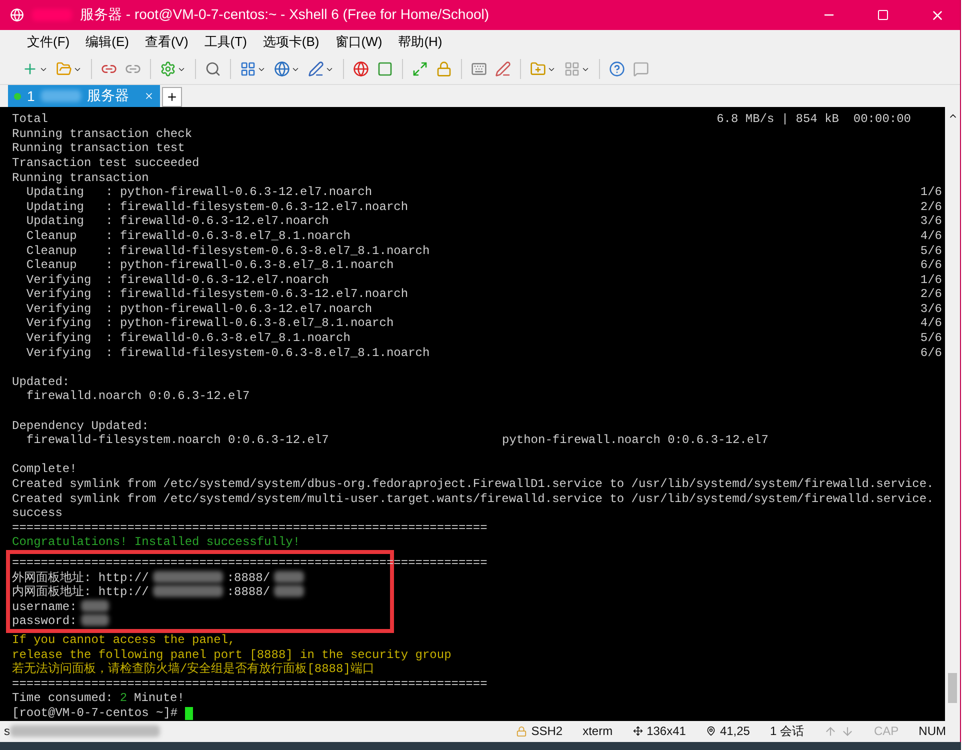 This screenshot has height=750, width=970. I want to click on terminal-text: Running transaction check, so click(102, 134).